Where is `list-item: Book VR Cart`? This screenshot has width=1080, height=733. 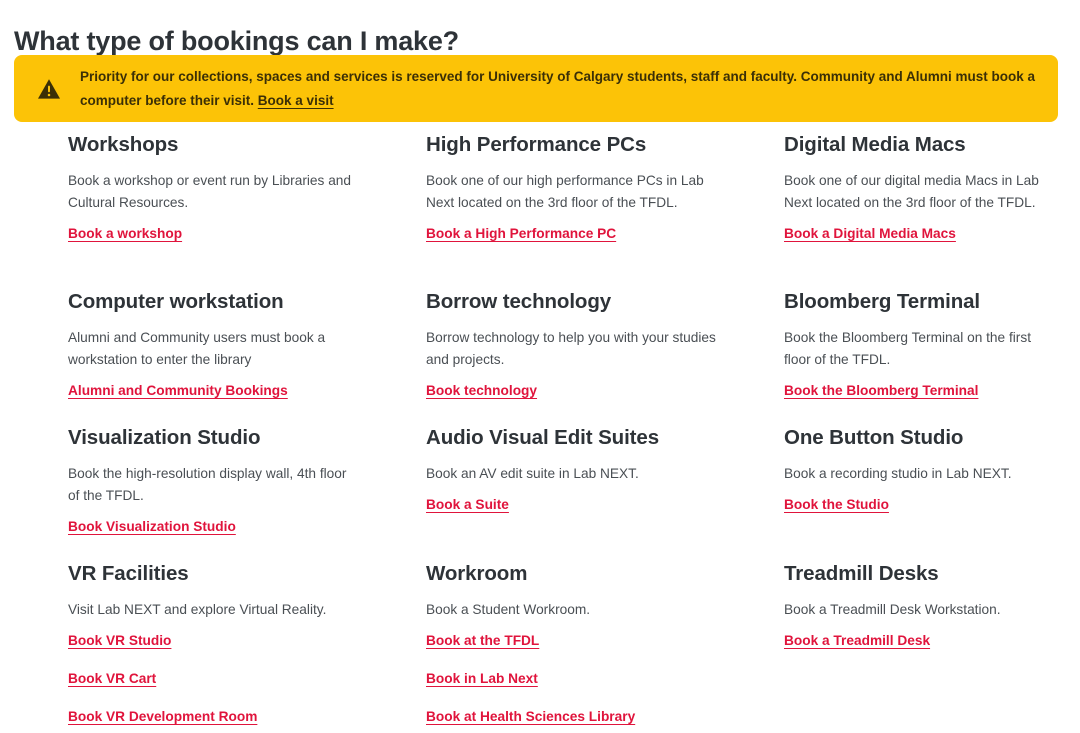 list-item: Book VR Cart is located at coordinates (228, 679).